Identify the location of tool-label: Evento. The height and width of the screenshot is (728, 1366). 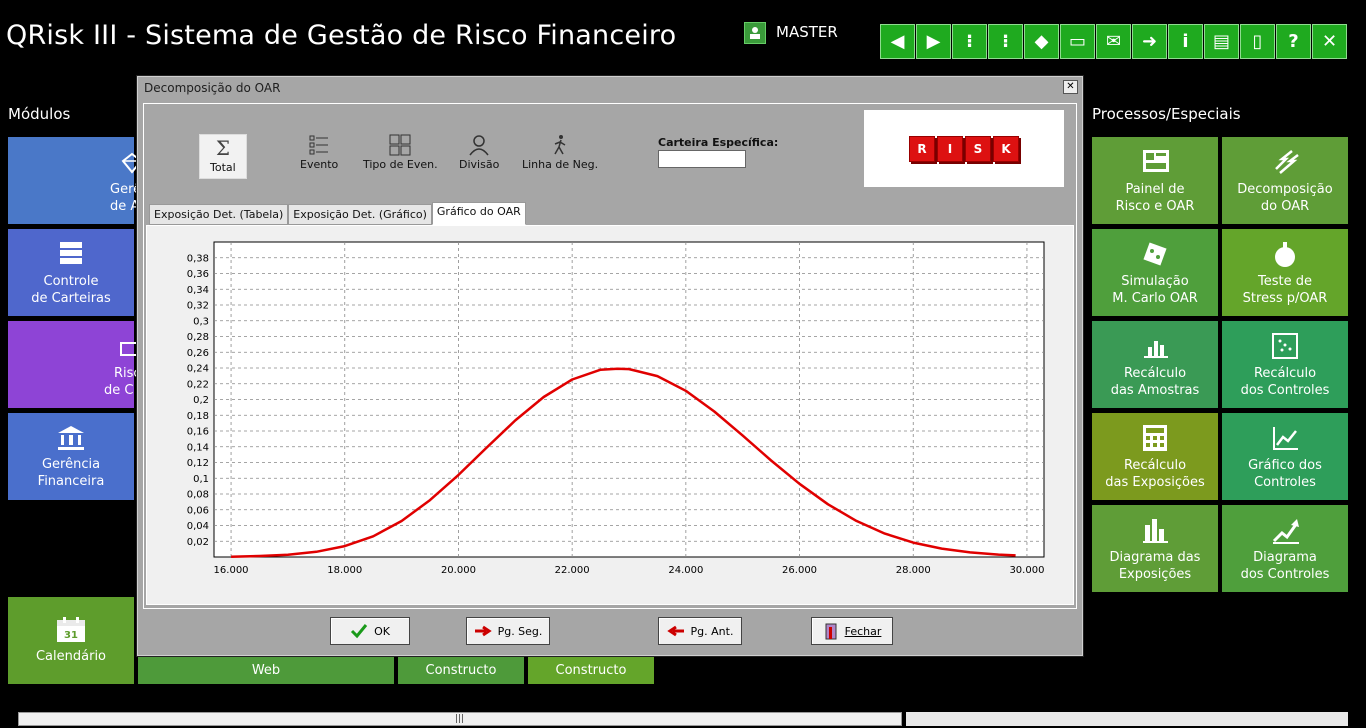
(319, 164).